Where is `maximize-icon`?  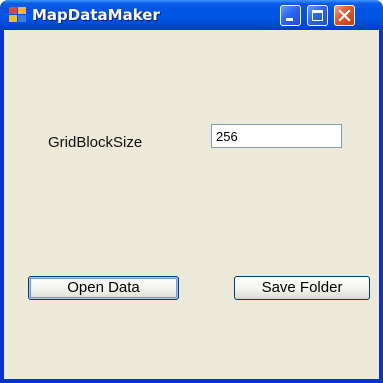 maximize-icon is located at coordinates (317, 15).